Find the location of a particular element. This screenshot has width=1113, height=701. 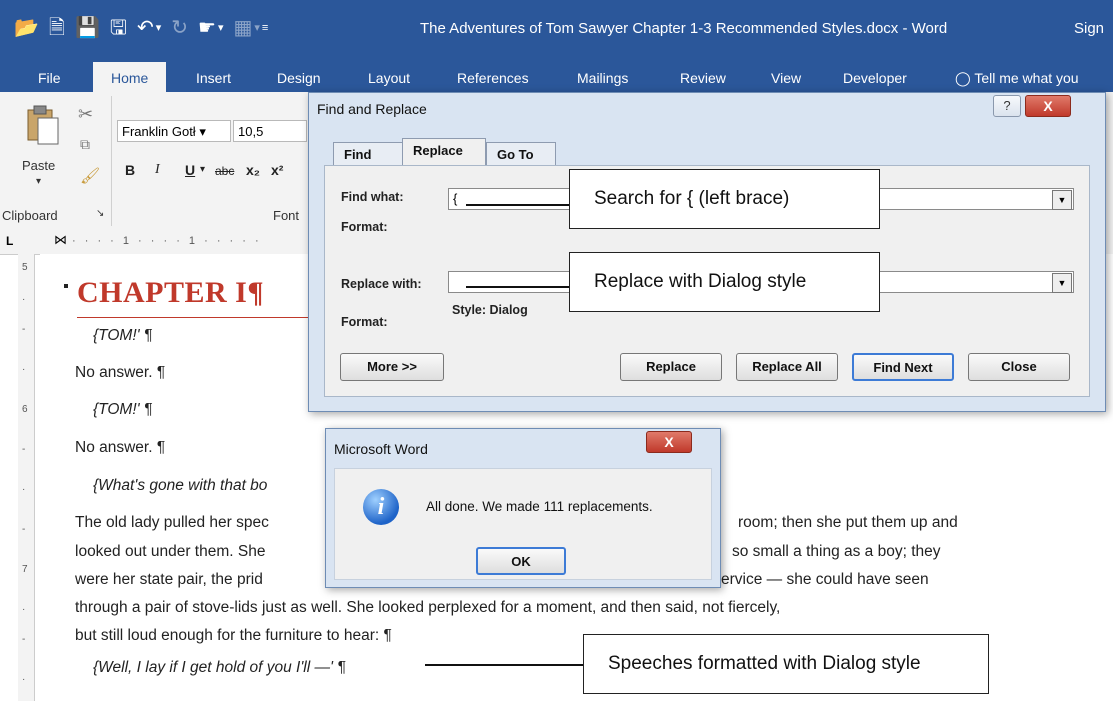

dialog-paragraph: {What's gone with that bo is located at coordinates (180, 485).